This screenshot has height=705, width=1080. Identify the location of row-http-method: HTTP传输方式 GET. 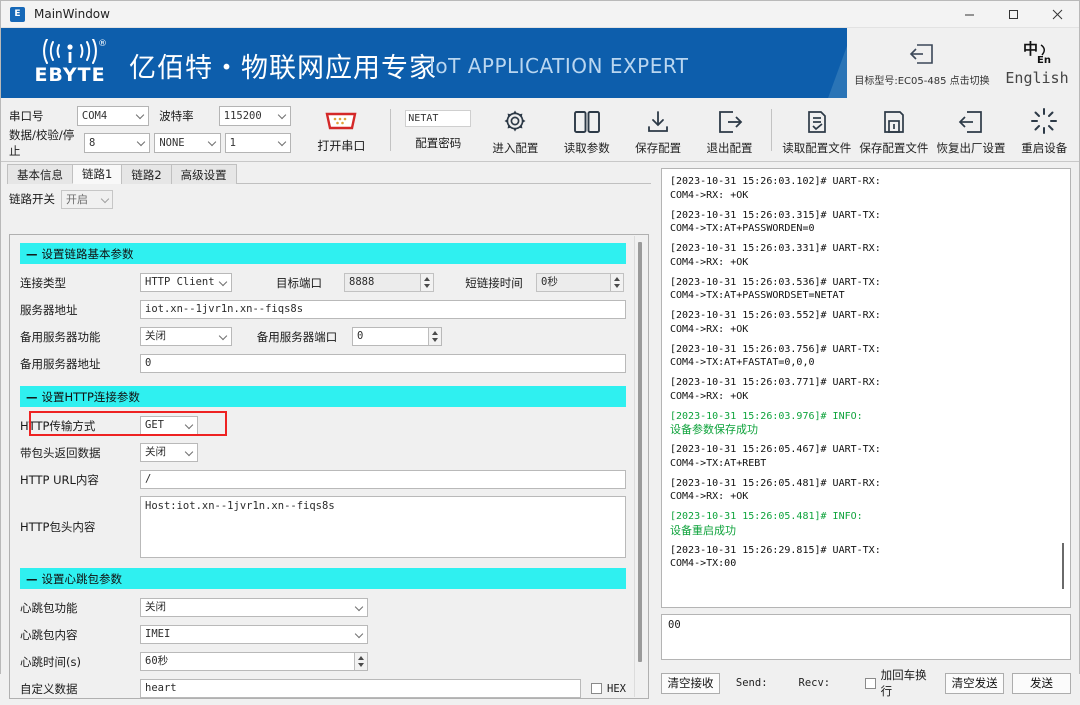
(323, 425).